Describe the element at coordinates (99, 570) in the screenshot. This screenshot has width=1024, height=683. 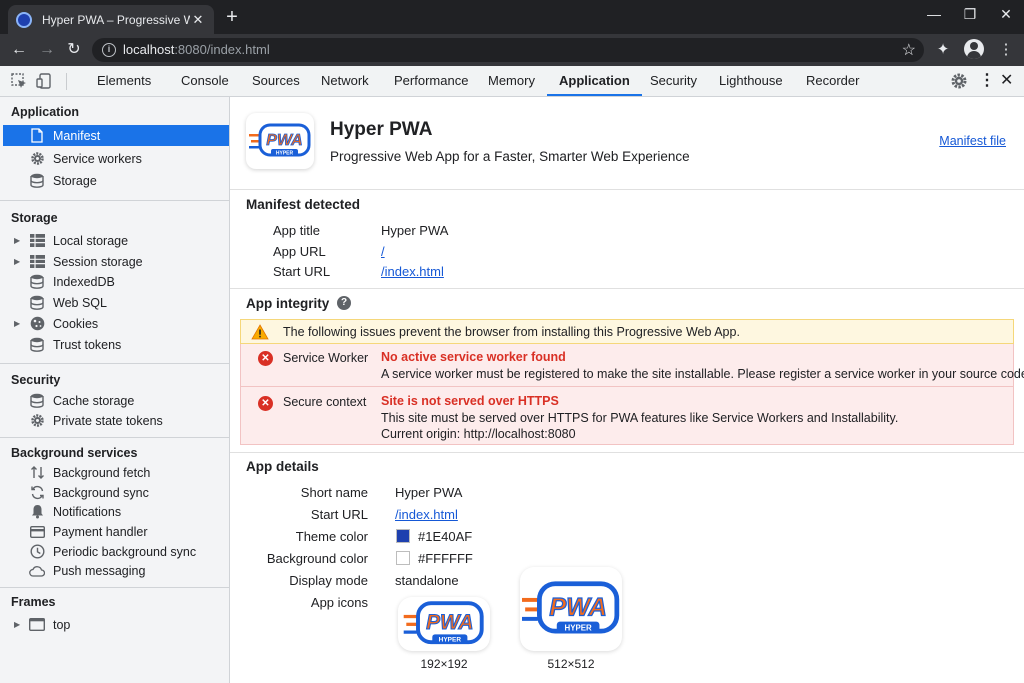
I see `sidebar-item-label: Push messaging` at that location.